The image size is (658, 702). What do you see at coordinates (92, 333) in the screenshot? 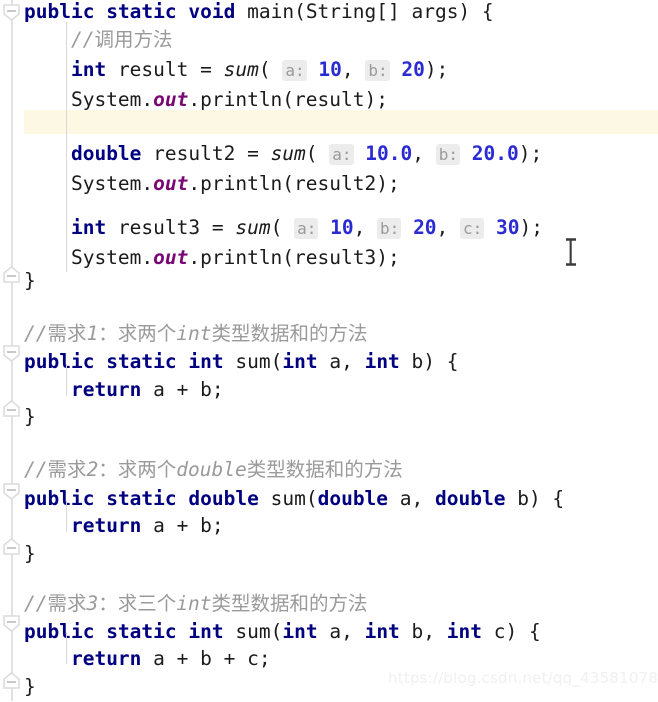
I see `token-cmt: 1` at bounding box center [92, 333].